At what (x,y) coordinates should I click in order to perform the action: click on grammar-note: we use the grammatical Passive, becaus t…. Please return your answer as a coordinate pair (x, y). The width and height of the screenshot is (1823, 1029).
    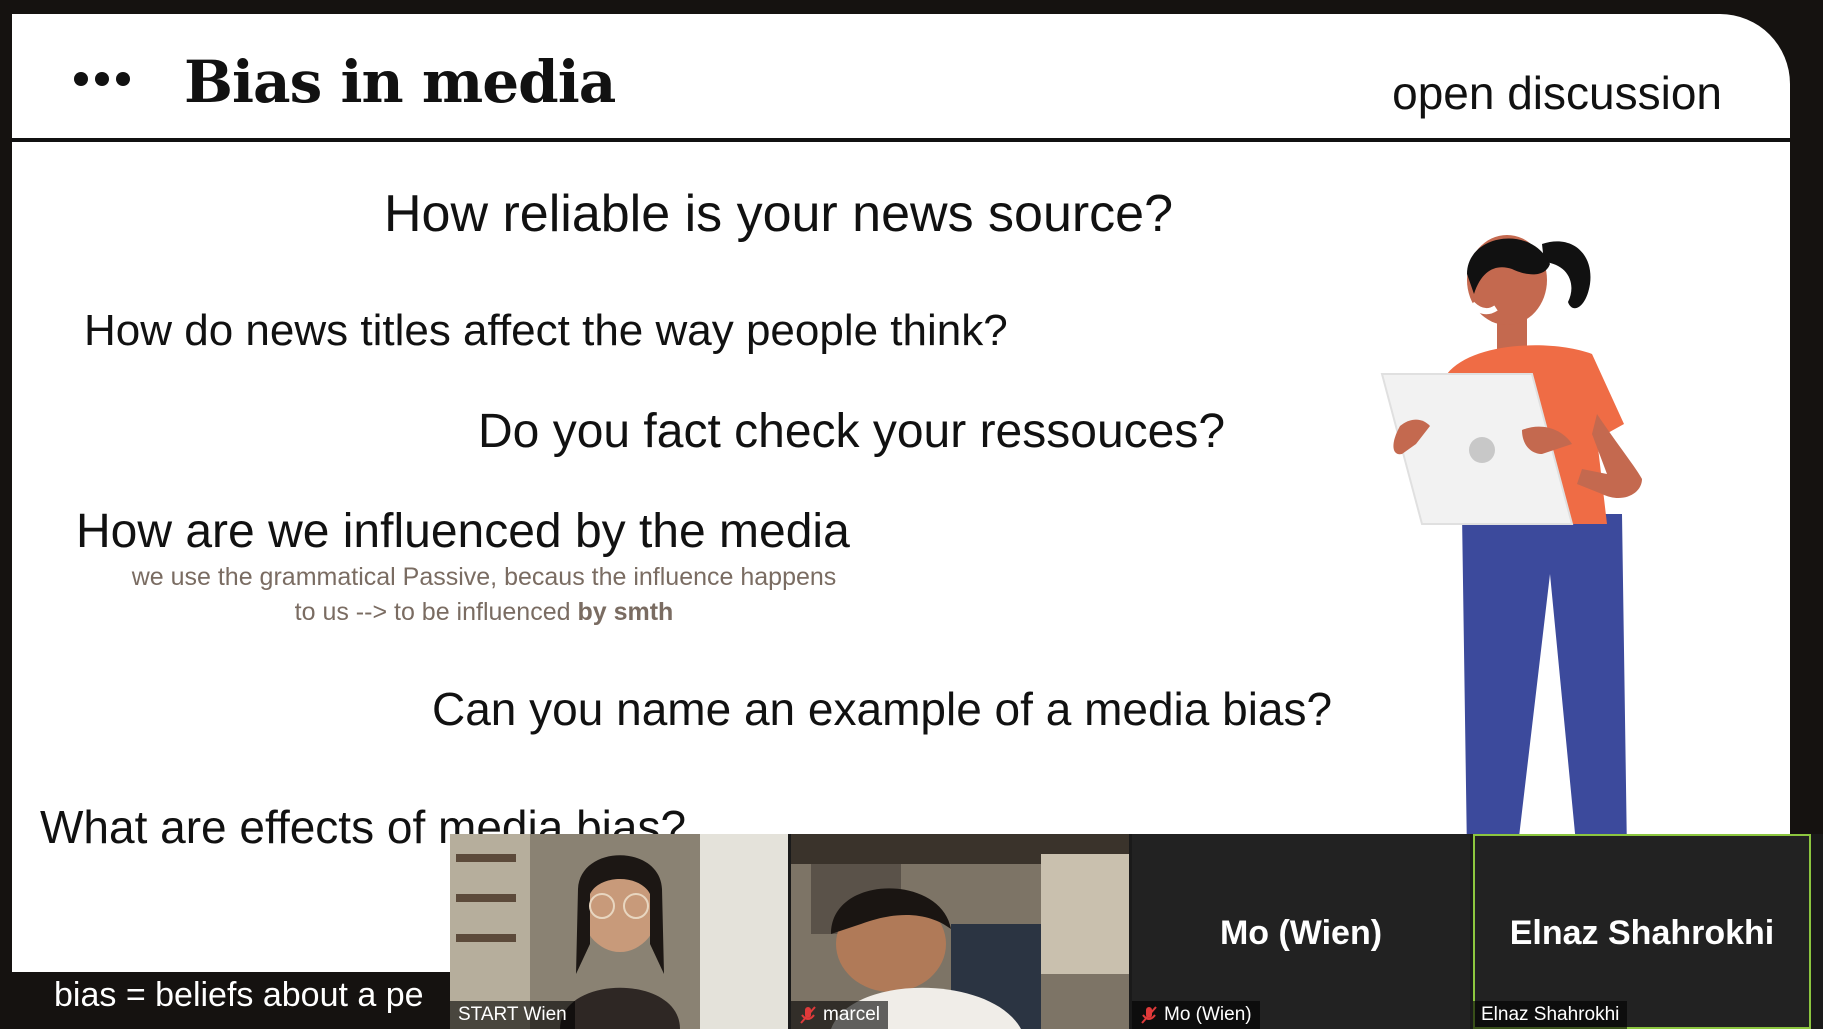
    Looking at the image, I should click on (484, 595).